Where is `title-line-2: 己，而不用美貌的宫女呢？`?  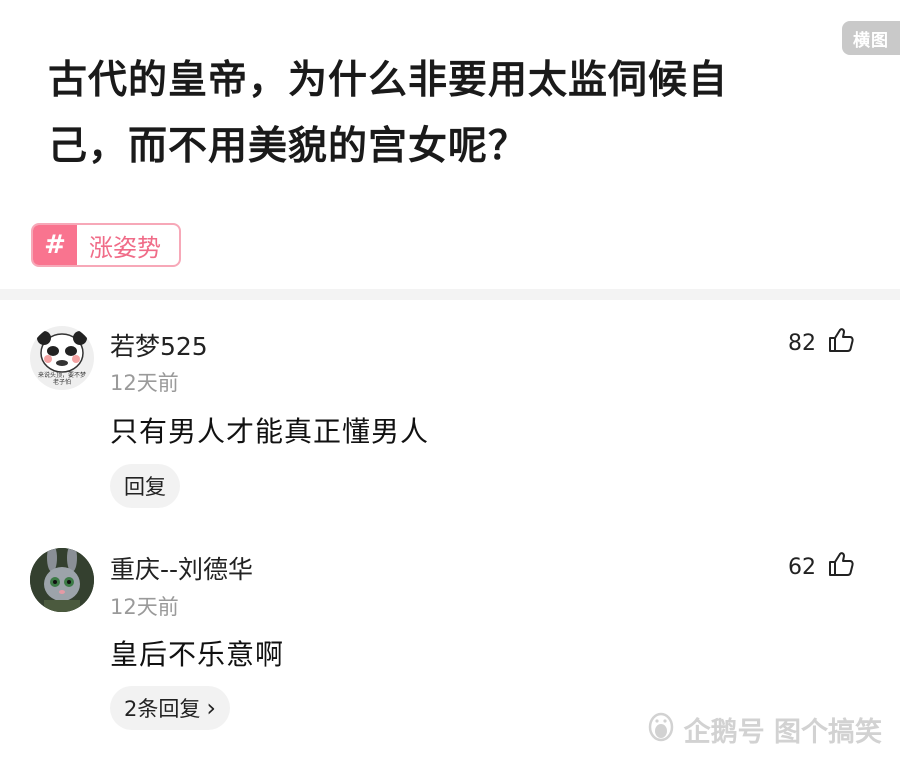 title-line-2: 己，而不用美貌的宫女呢？ is located at coordinates (288, 146).